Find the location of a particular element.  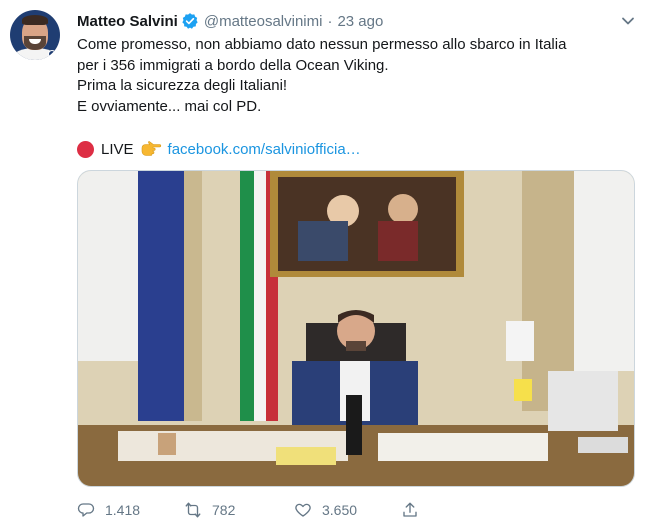

reply-button: 1.418 is located at coordinates (108, 510).